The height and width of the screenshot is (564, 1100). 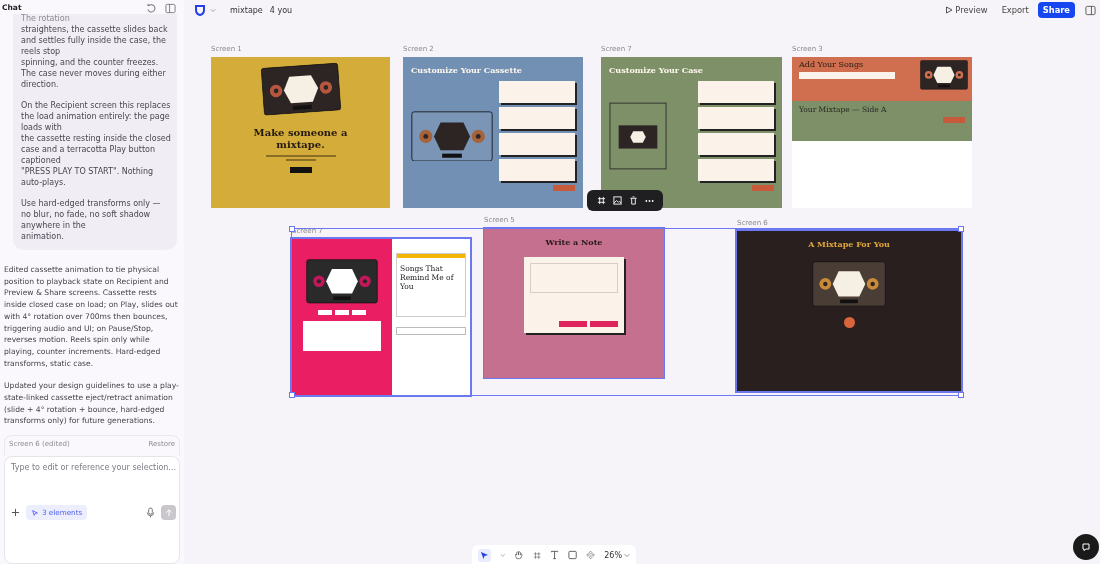 I want to click on play-icon, so click(x=949, y=10).